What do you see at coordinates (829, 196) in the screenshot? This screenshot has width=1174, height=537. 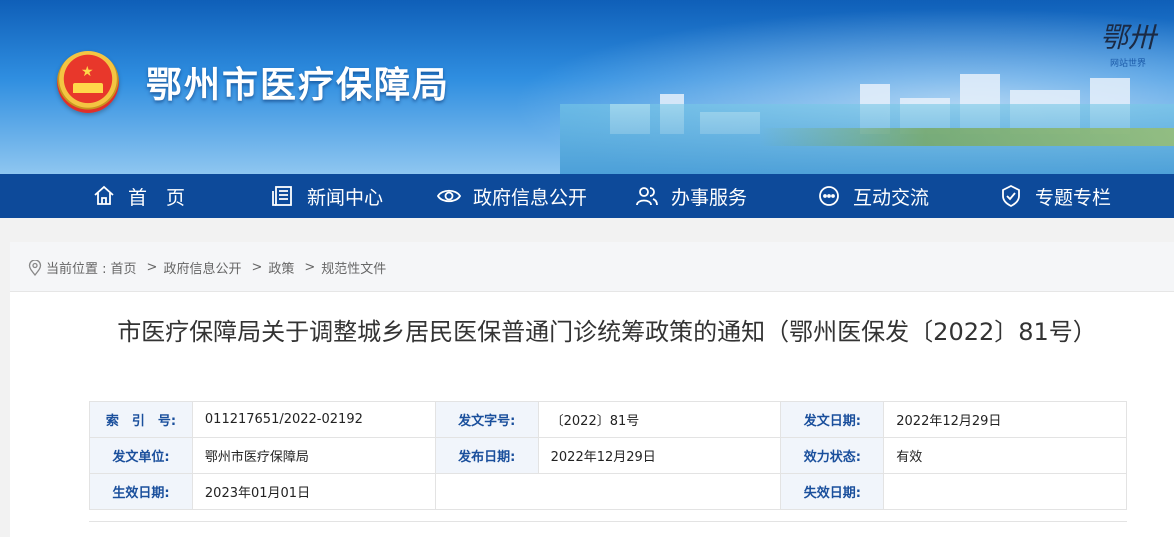 I see `chat-icon` at bounding box center [829, 196].